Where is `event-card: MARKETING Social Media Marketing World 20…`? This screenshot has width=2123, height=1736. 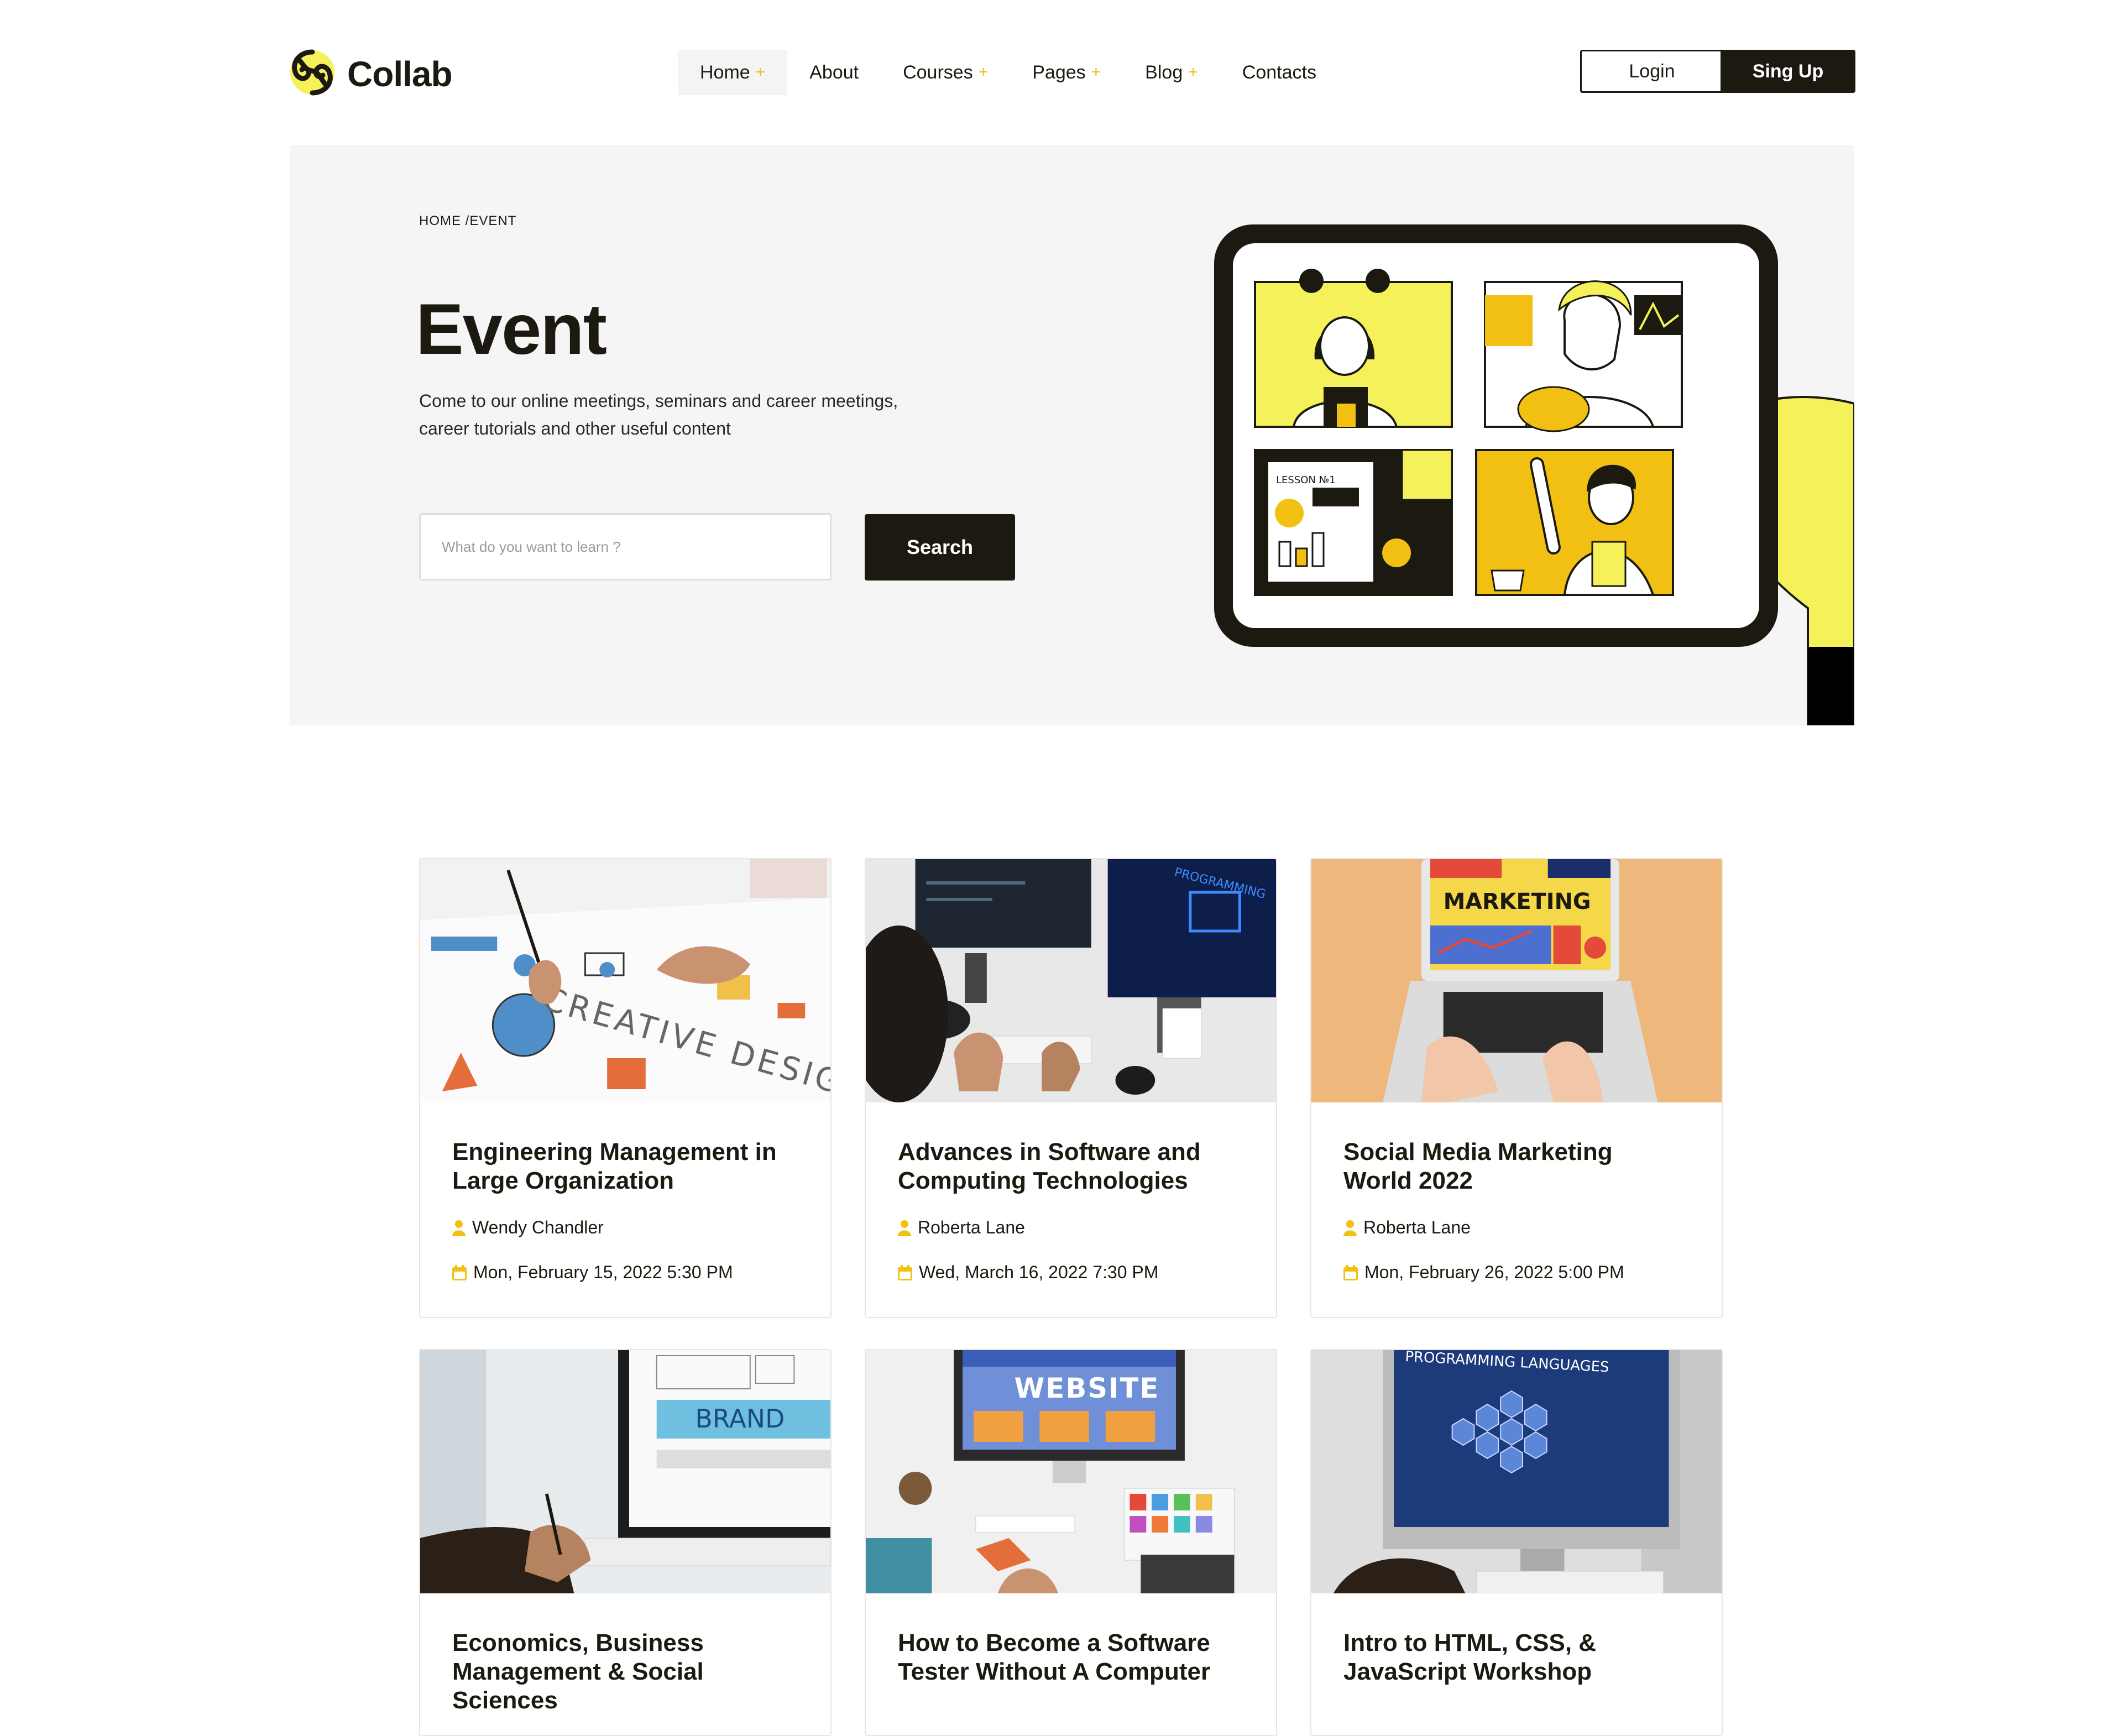 event-card: MARKETING Social Media Marketing World 20… is located at coordinates (1516, 1088).